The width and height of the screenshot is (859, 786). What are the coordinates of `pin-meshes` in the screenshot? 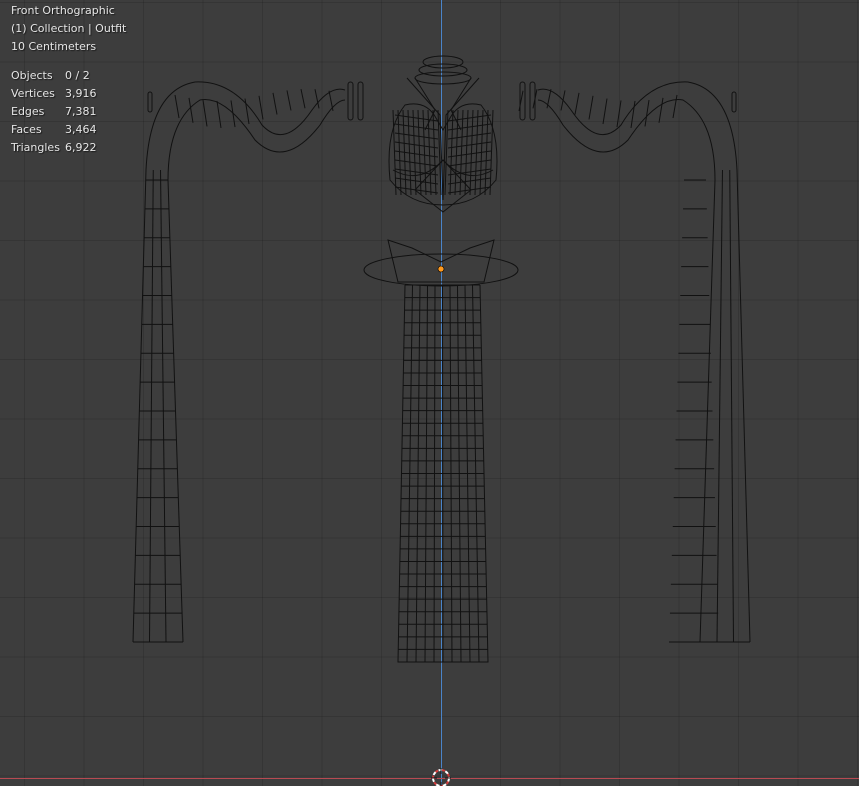 It's located at (442, 101).